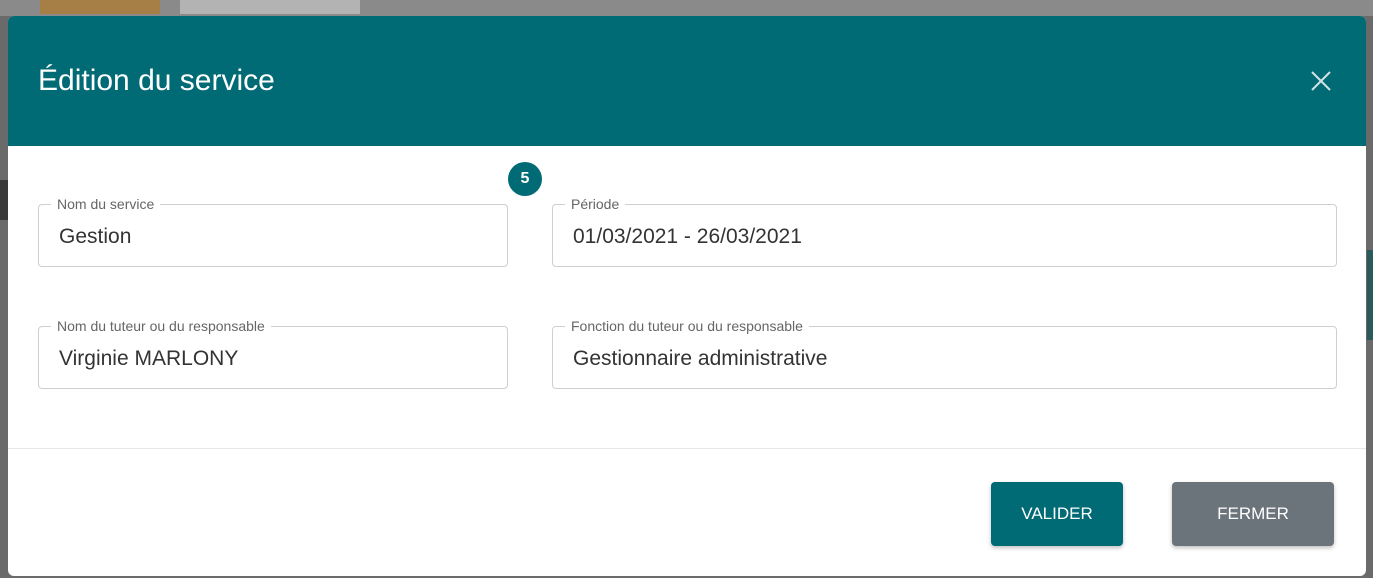  What do you see at coordinates (156, 80) in the screenshot?
I see `dialog-title: Édition du service` at bounding box center [156, 80].